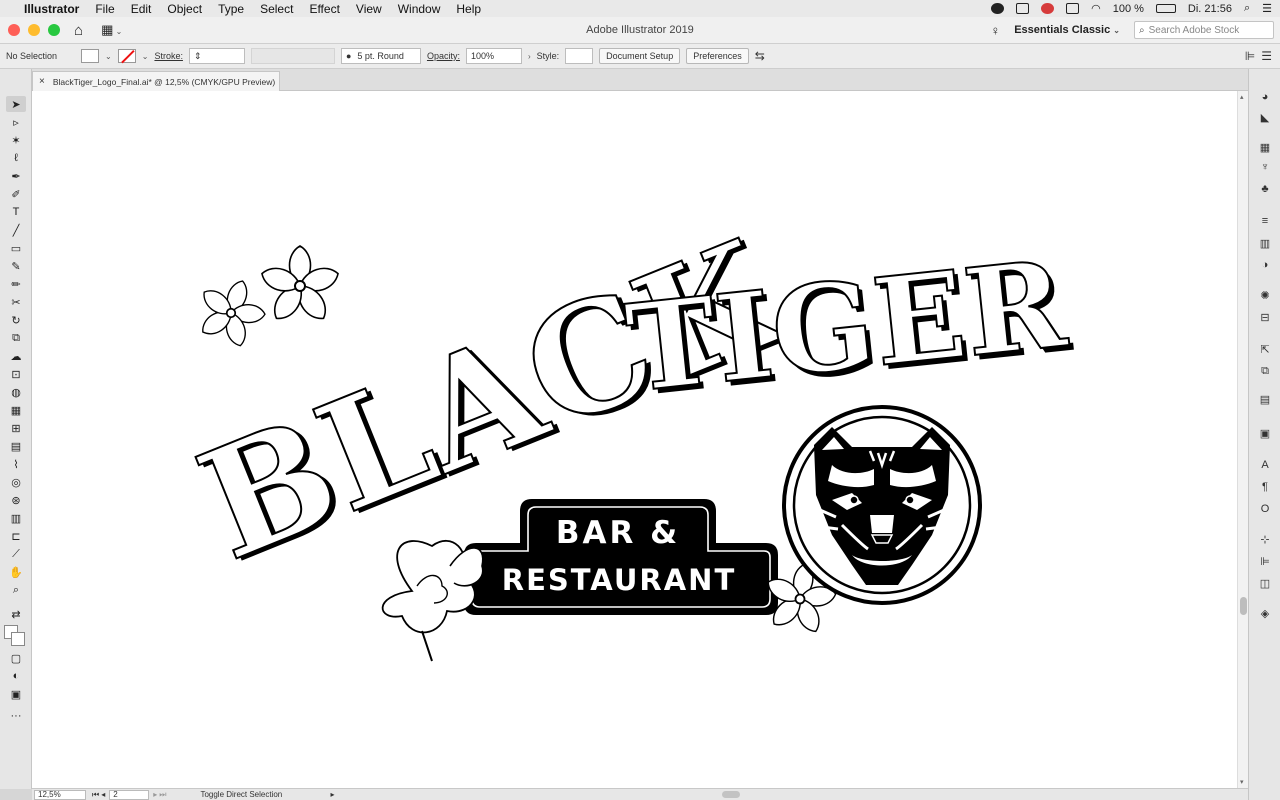 This screenshot has width=1280, height=800. What do you see at coordinates (16, 500) in the screenshot?
I see `symbol-sprayer-tool-icon: ⊛` at bounding box center [16, 500].